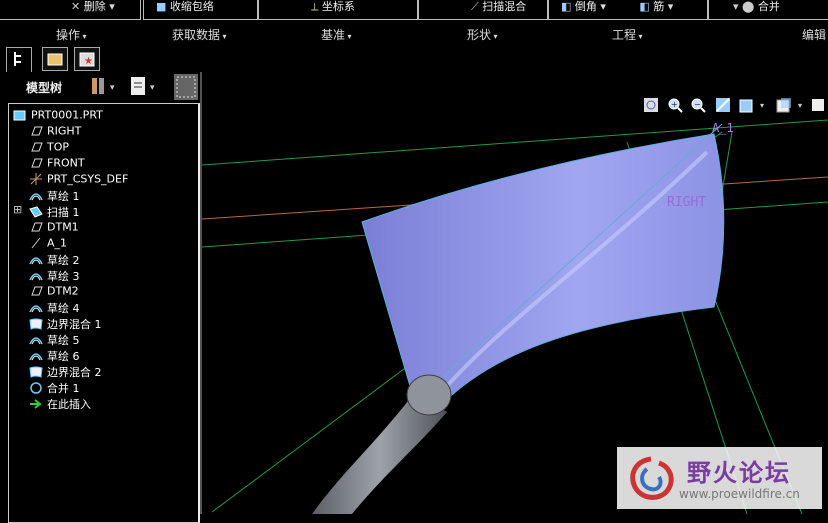  Describe the element at coordinates (338, 6) in the screenshot. I see `csys-label: 坐标系` at that location.